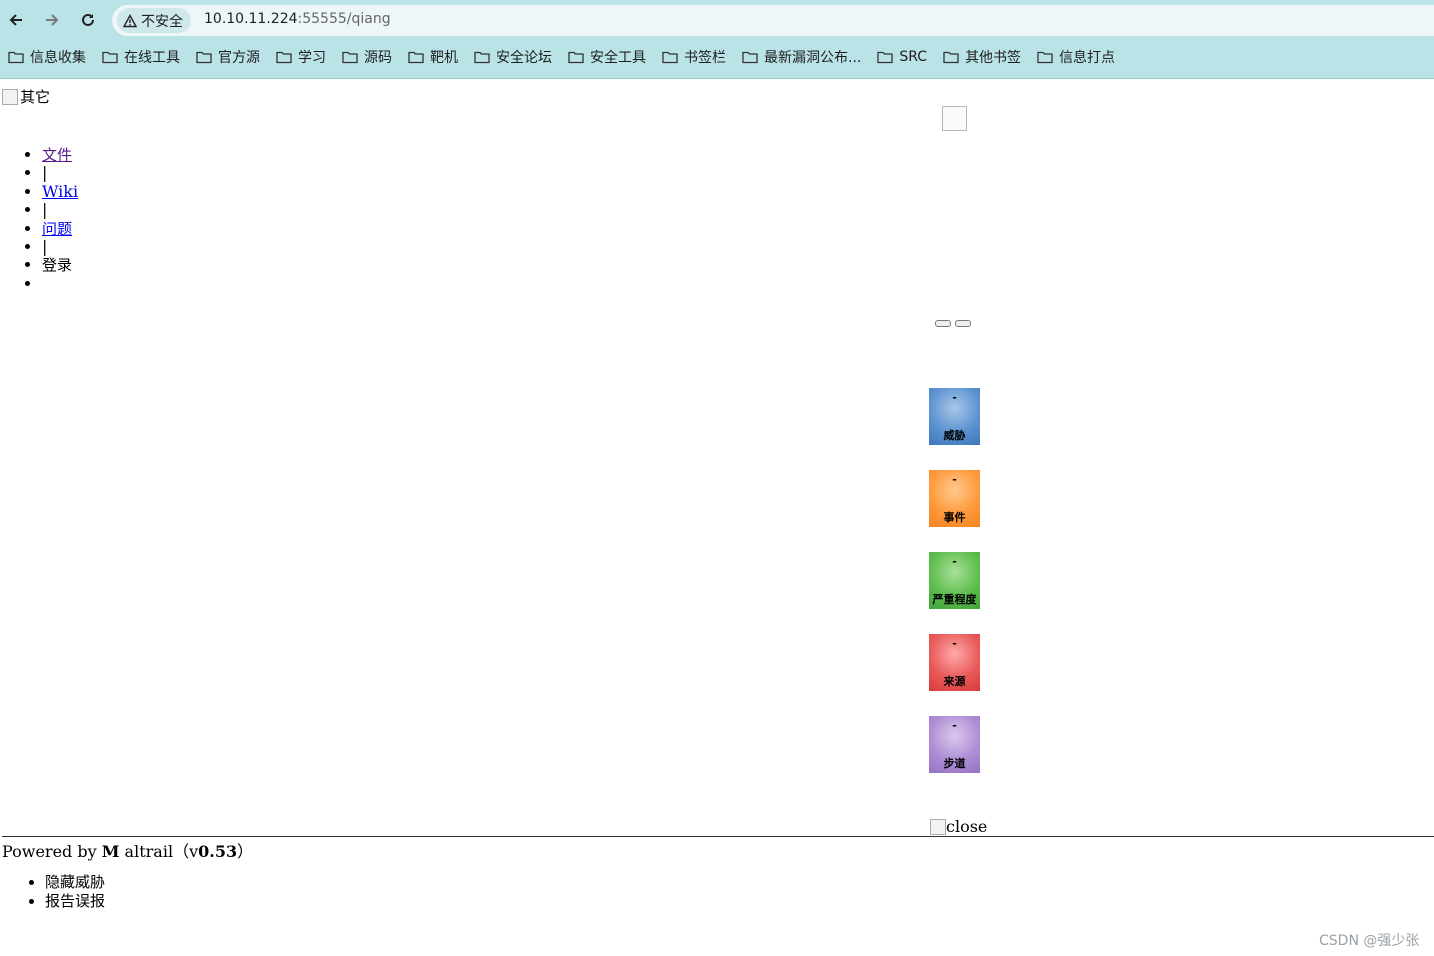 This screenshot has width=1434, height=956. I want to click on nav-item-files: 文件, so click(60, 155).